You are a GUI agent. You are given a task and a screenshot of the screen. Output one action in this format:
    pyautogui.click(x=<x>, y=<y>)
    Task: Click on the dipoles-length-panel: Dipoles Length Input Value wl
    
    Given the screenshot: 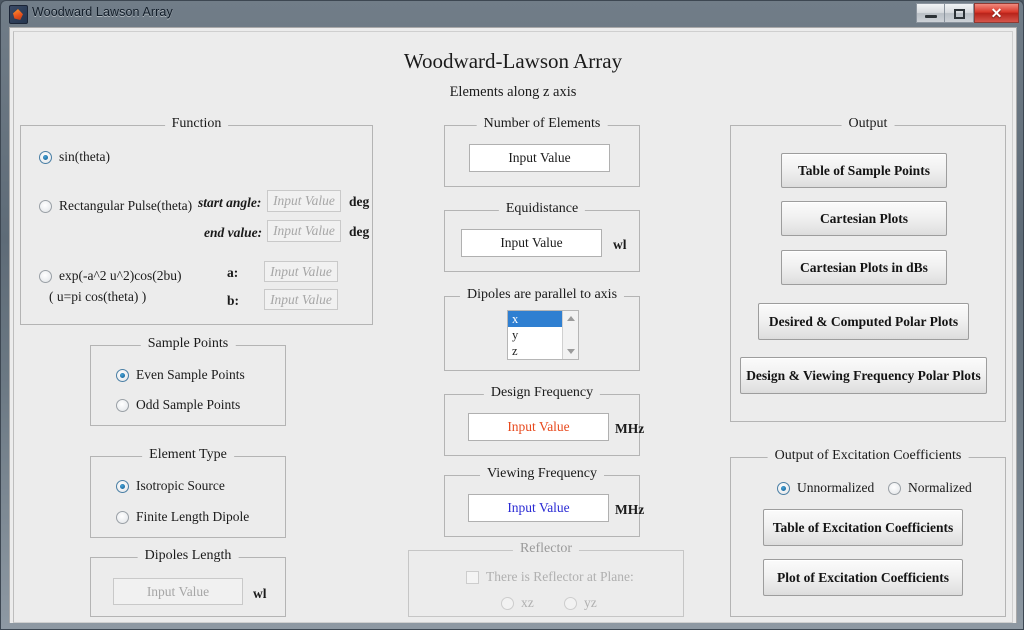 What is the action you would take?
    pyautogui.click(x=188, y=582)
    